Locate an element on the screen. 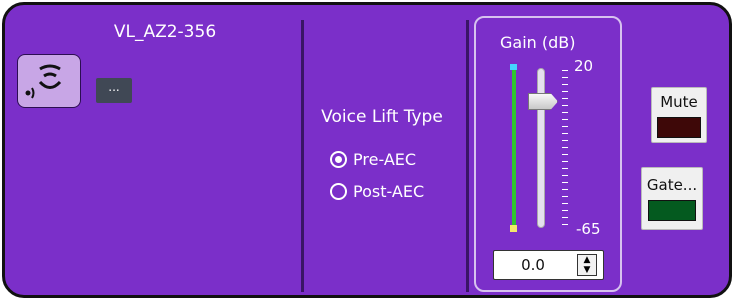 The width and height of the screenshot is (737, 303). post-aec-option: Post-AEC is located at coordinates (377, 191).